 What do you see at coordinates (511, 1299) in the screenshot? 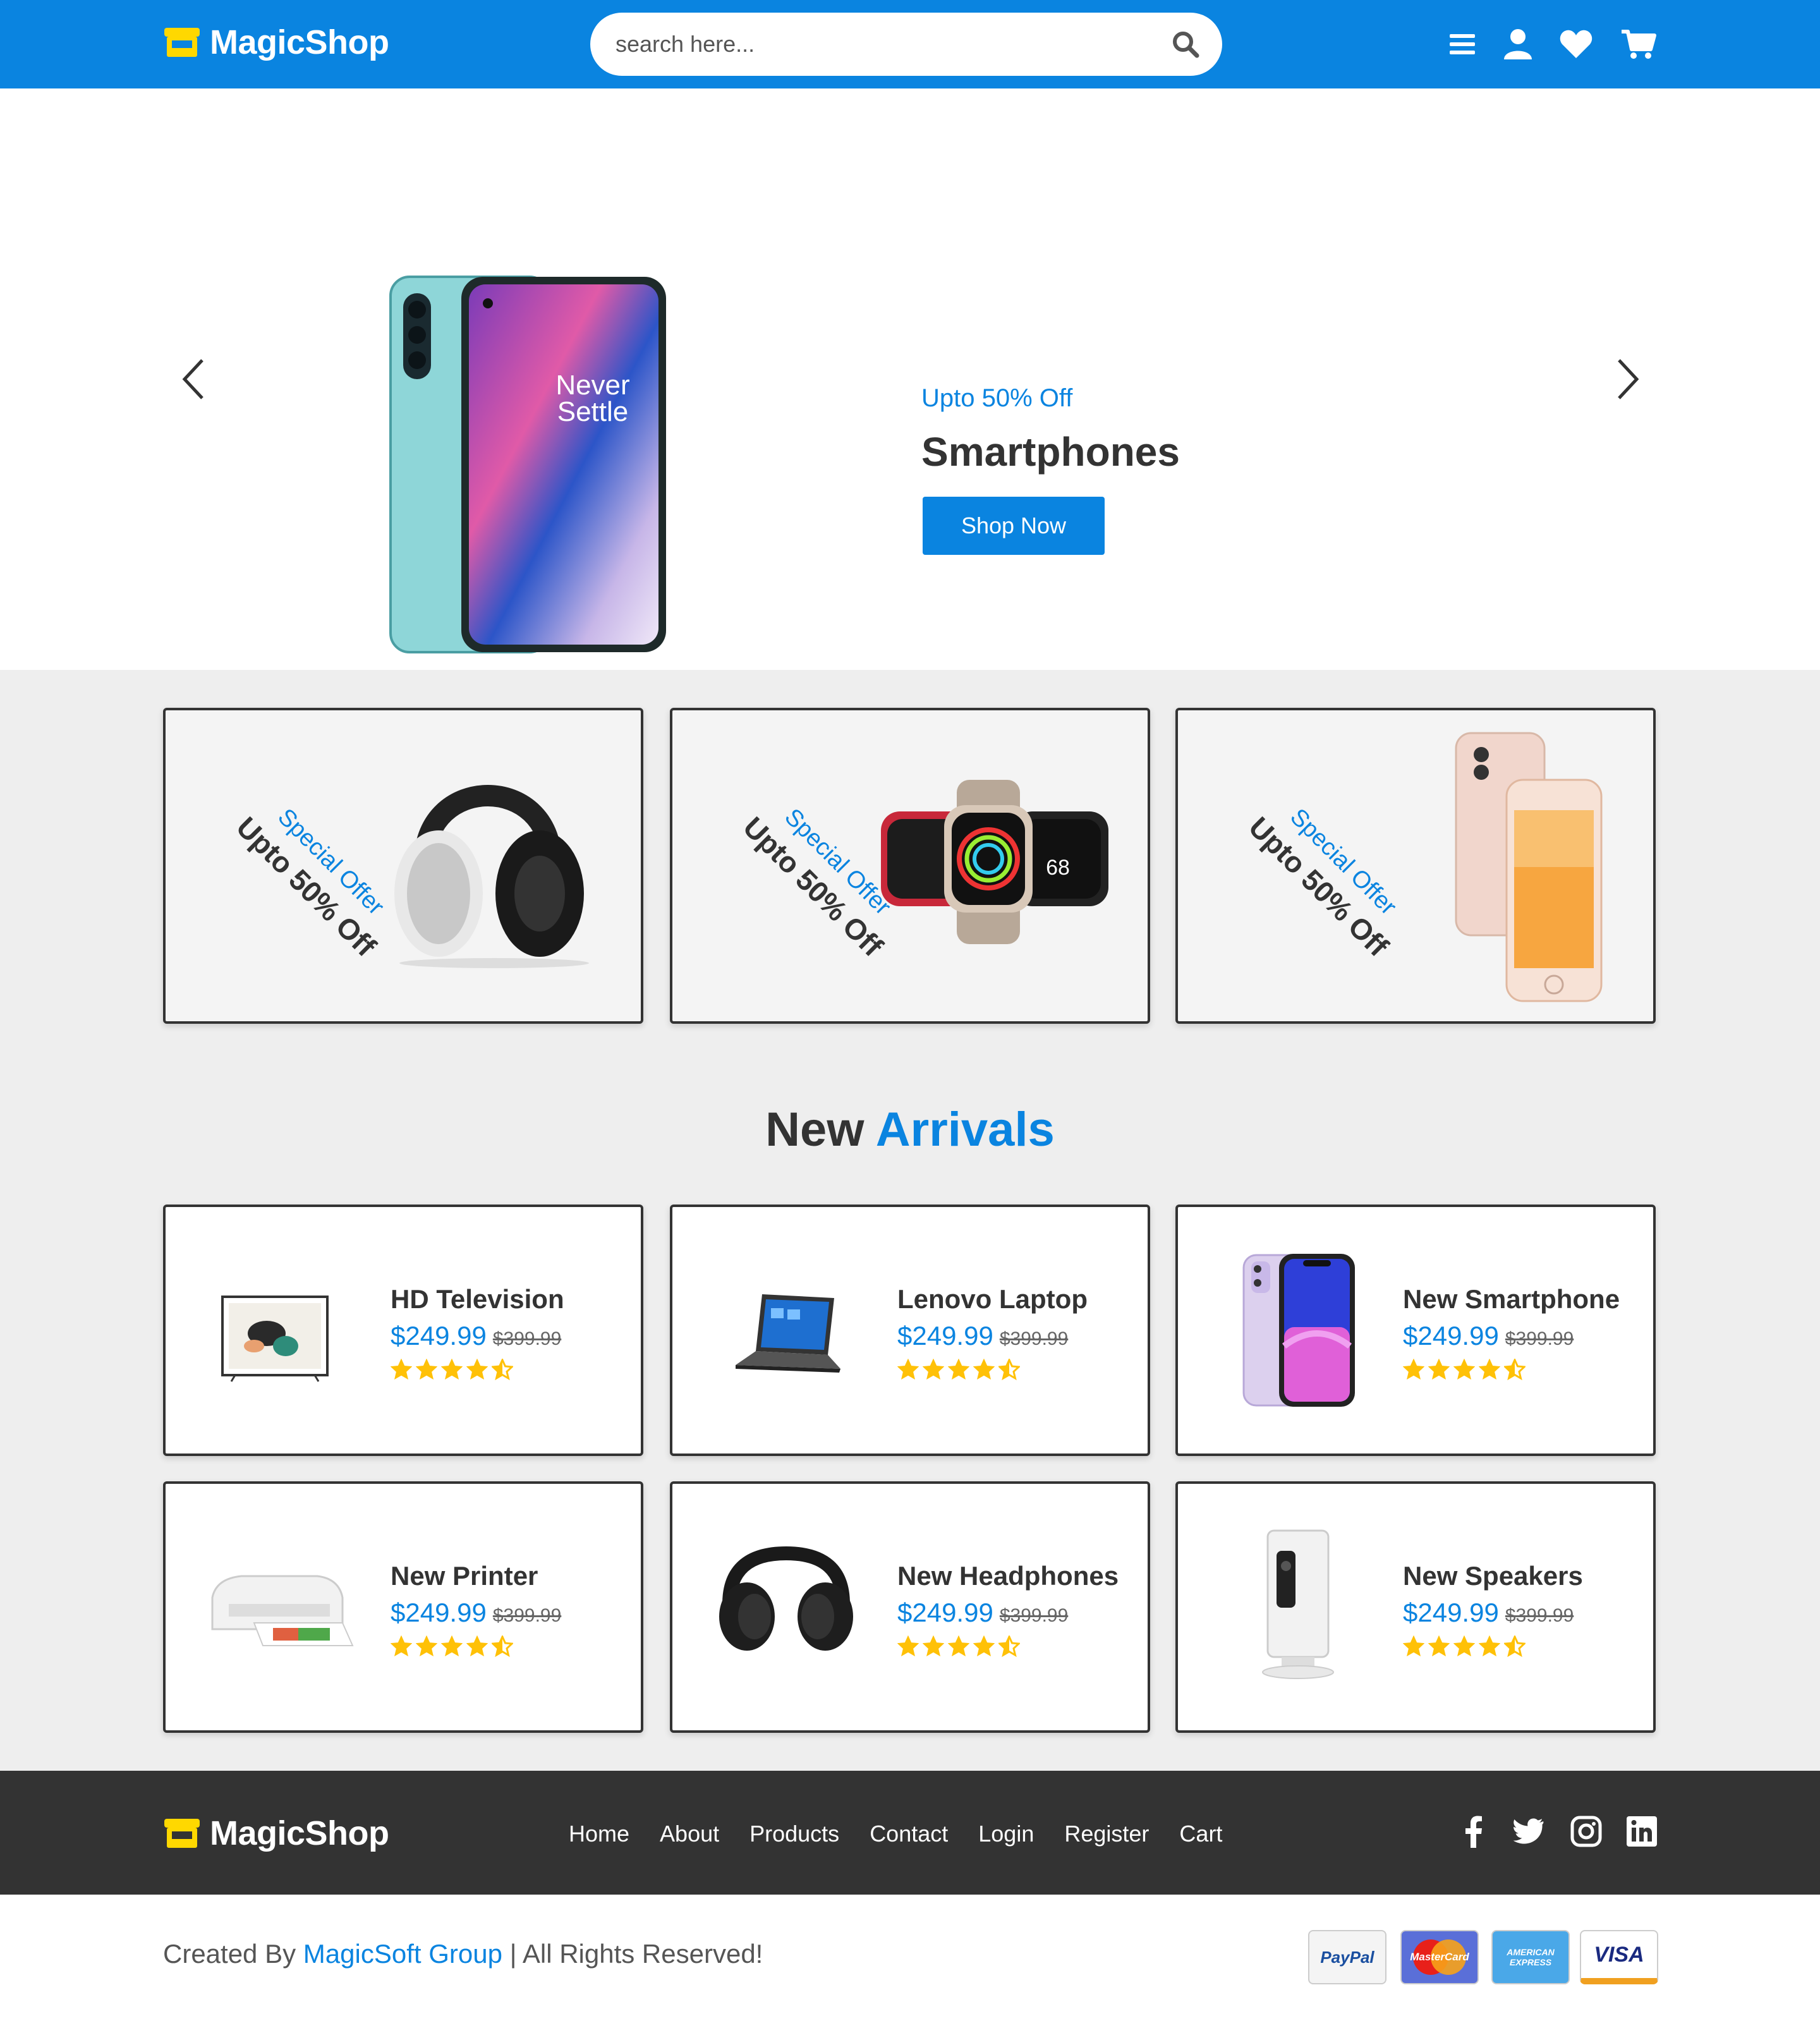
I see `product-name: HD Television` at bounding box center [511, 1299].